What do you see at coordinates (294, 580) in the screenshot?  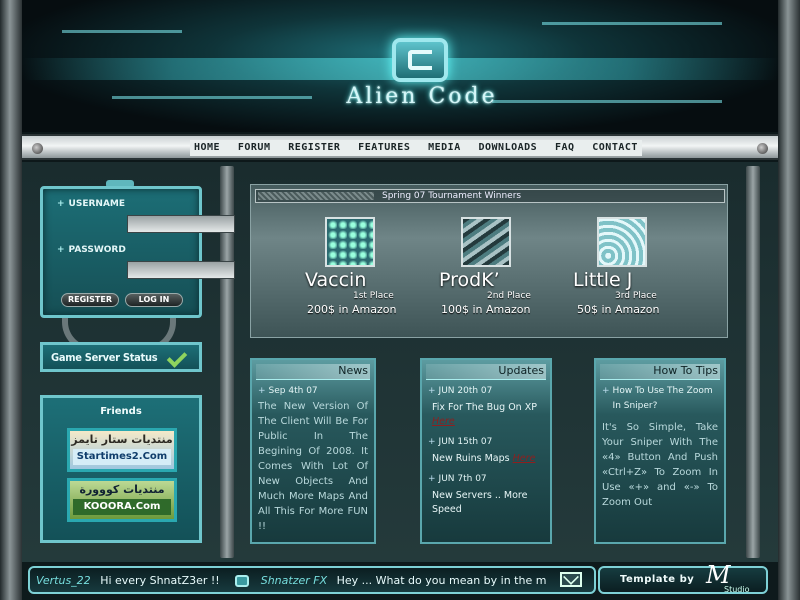 I see `shout-user: Shnatzer FX` at bounding box center [294, 580].